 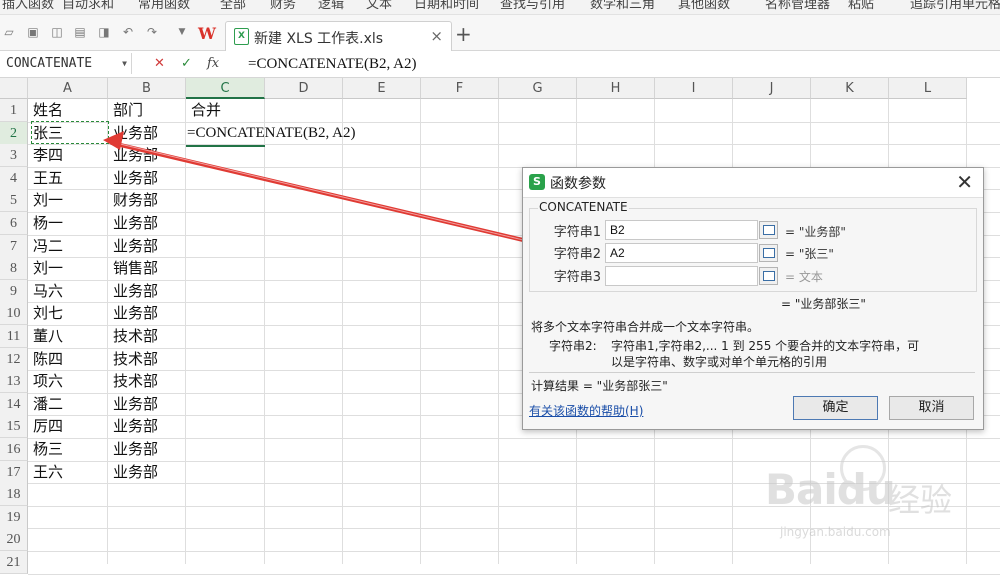 What do you see at coordinates (436, 36) in the screenshot?
I see `tab-close-icon: ×` at bounding box center [436, 36].